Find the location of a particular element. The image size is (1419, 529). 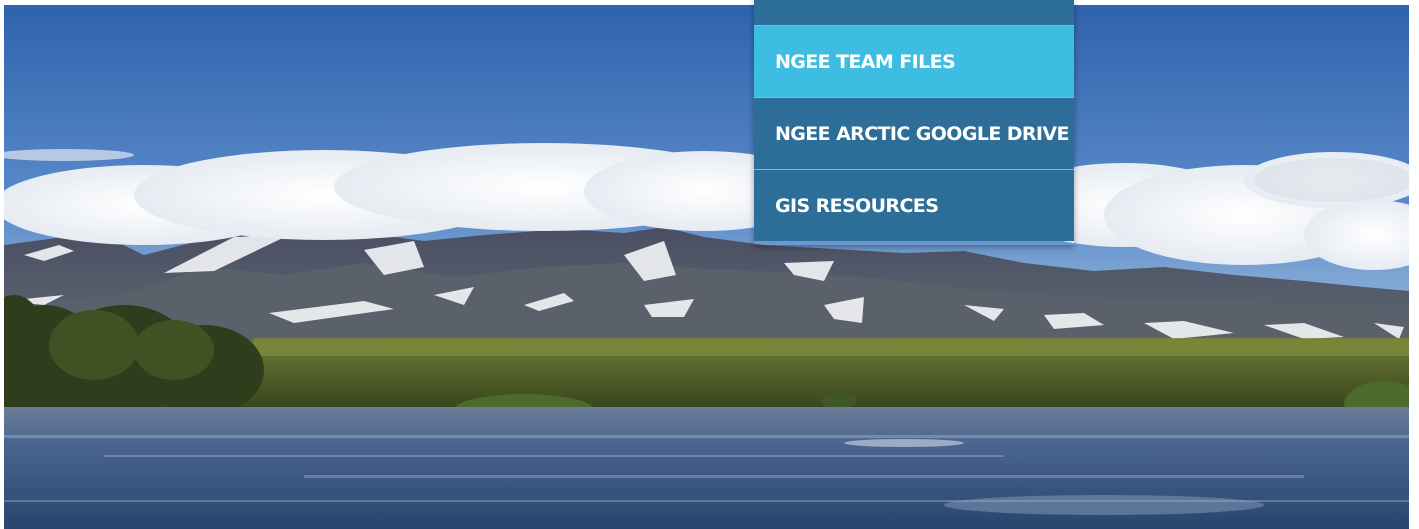

menu-item-label: NGEE TEAM FILES is located at coordinates (865, 61).